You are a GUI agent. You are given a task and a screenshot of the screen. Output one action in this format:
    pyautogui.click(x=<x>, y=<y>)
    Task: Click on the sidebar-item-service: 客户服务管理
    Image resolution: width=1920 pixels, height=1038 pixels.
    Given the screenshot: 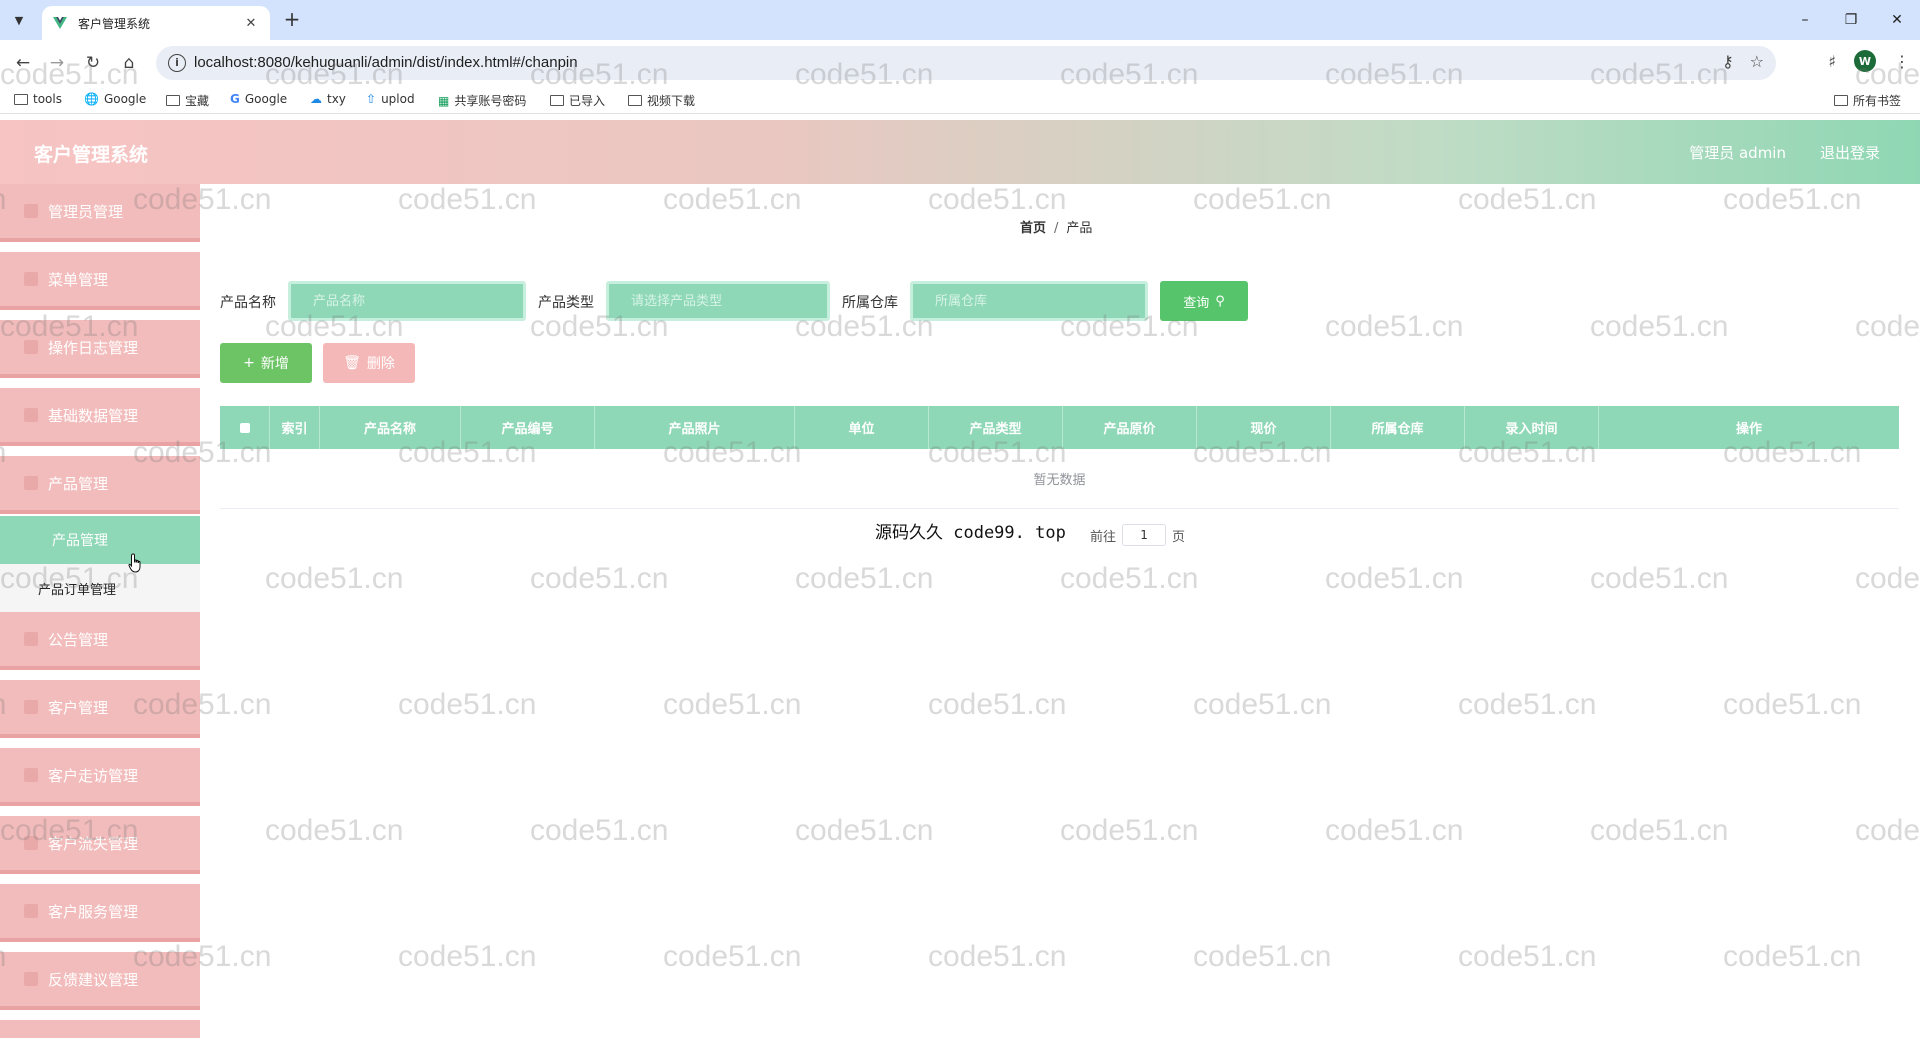 What is the action you would take?
    pyautogui.click(x=100, y=913)
    